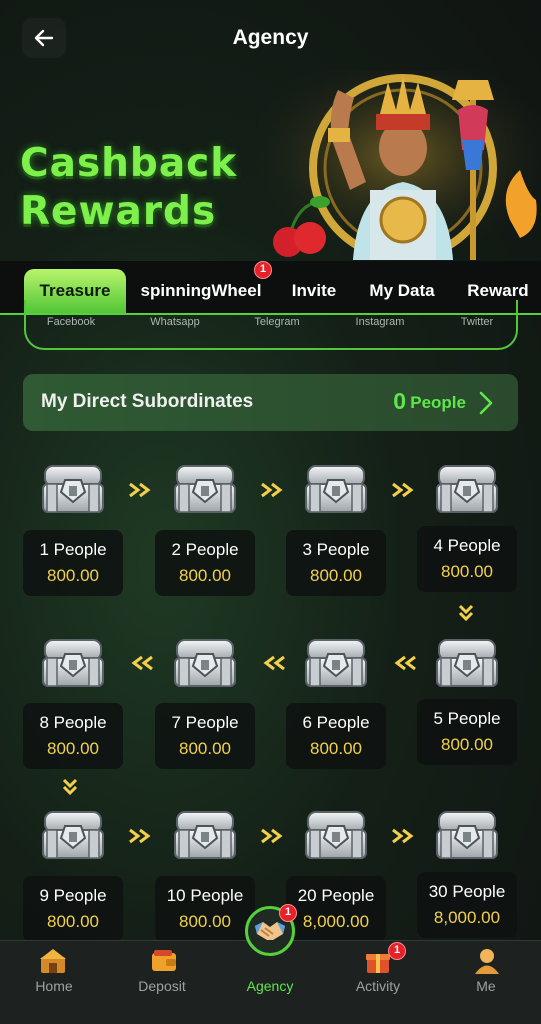 Image resolution: width=541 pixels, height=1024 pixels. I want to click on tab-label: spinningWheel, so click(201, 290).